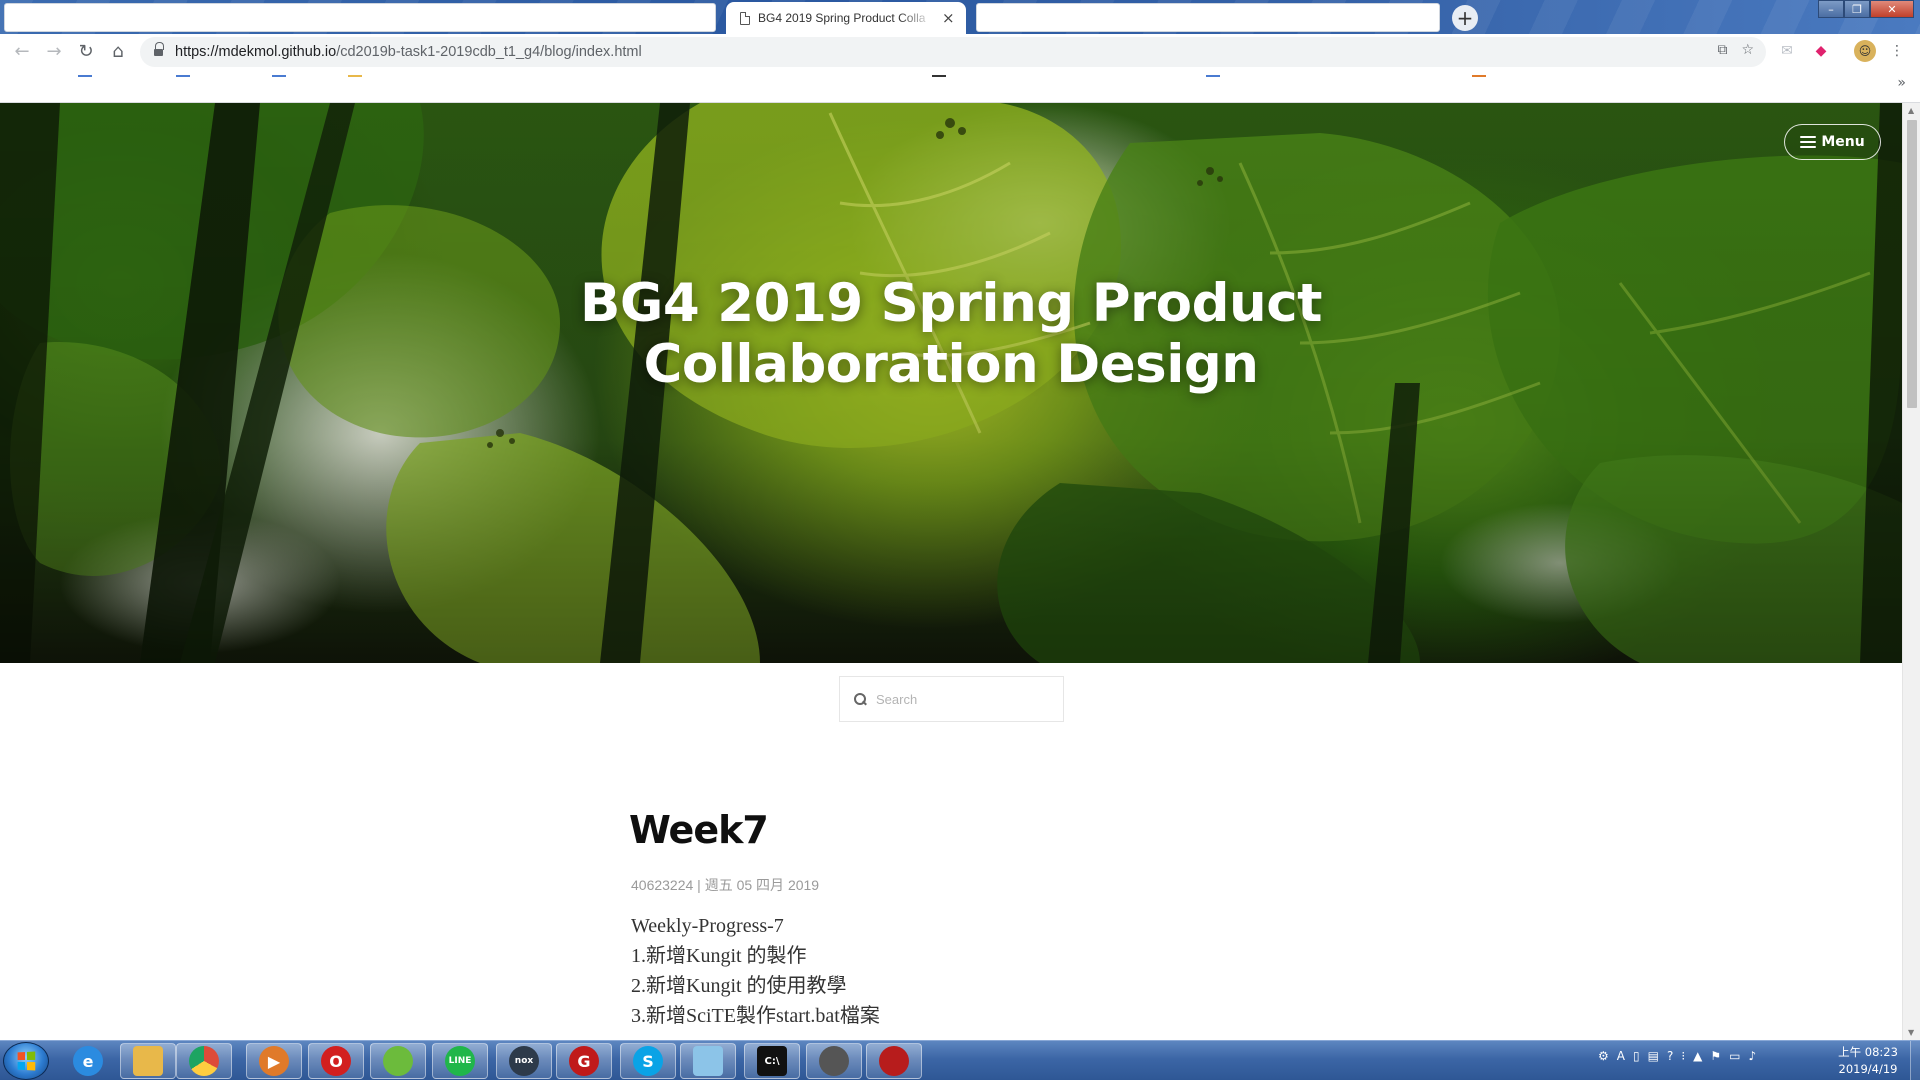 The height and width of the screenshot is (1080, 1920). I want to click on post-line: 3.新增SciTE製作start.bat檔案, so click(755, 1016).